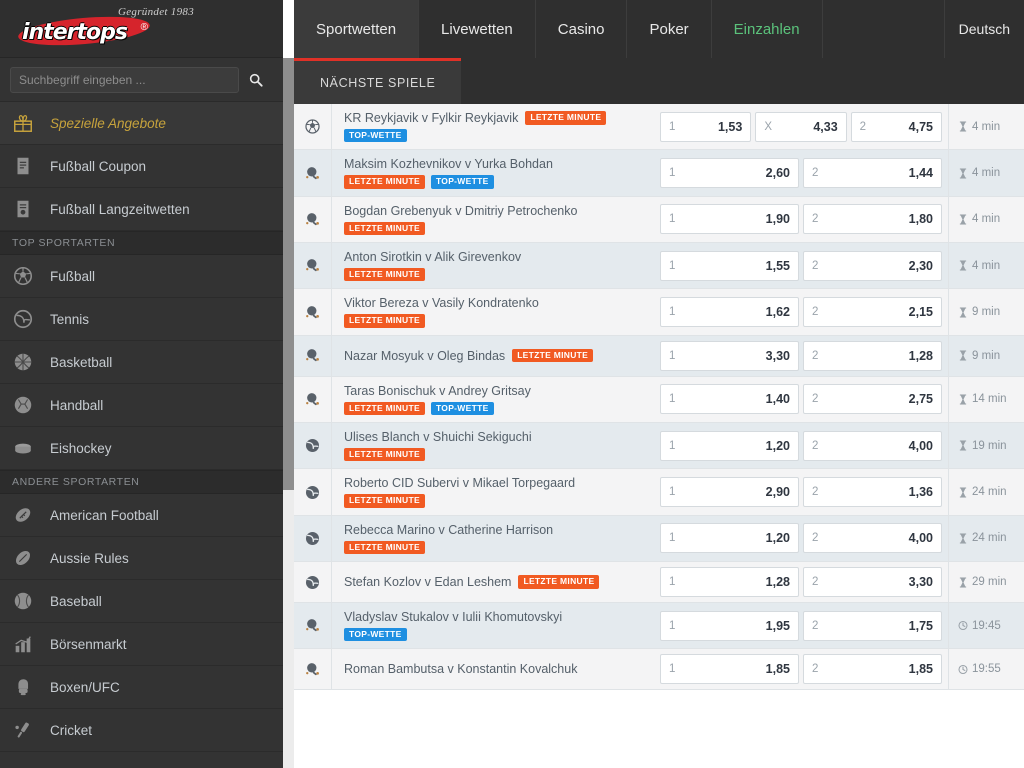 The width and height of the screenshot is (1024, 768). Describe the element at coordinates (459, 483) in the screenshot. I see `match-title: Roberto CID Subervi v Mikael Torpegaard` at that location.